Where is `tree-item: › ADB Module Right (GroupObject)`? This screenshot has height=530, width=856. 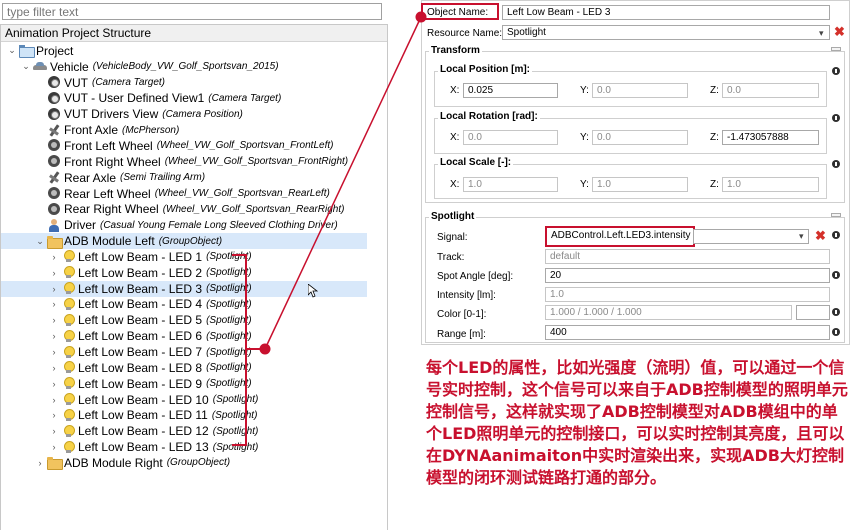
tree-item: › ADB Module Right (GroupObject) is located at coordinates (184, 463).